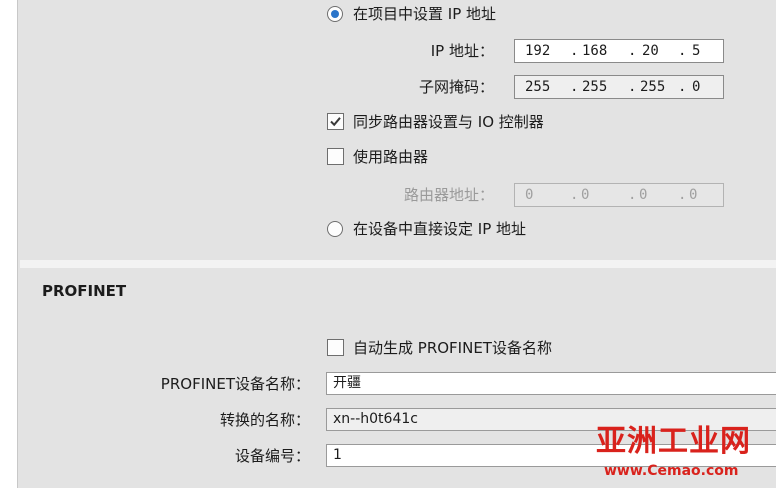 The height and width of the screenshot is (488, 776). Describe the element at coordinates (440, 229) in the screenshot. I see `radio-set-ip-on-device-label: 在设备中直接设定 IP 地址` at that location.